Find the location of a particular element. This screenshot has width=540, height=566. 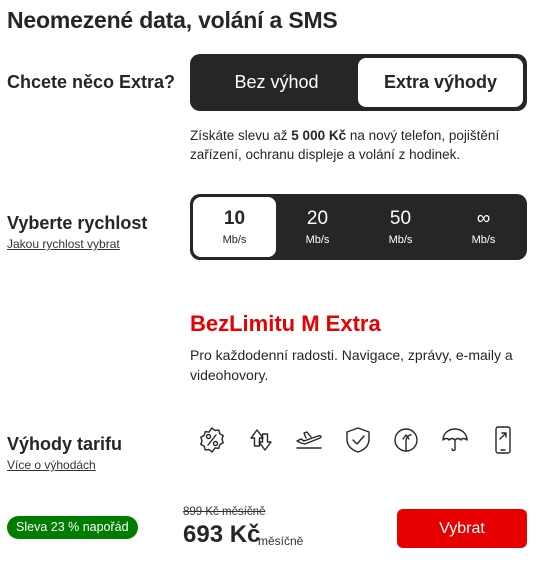

shield-check-icon is located at coordinates (366, 440).